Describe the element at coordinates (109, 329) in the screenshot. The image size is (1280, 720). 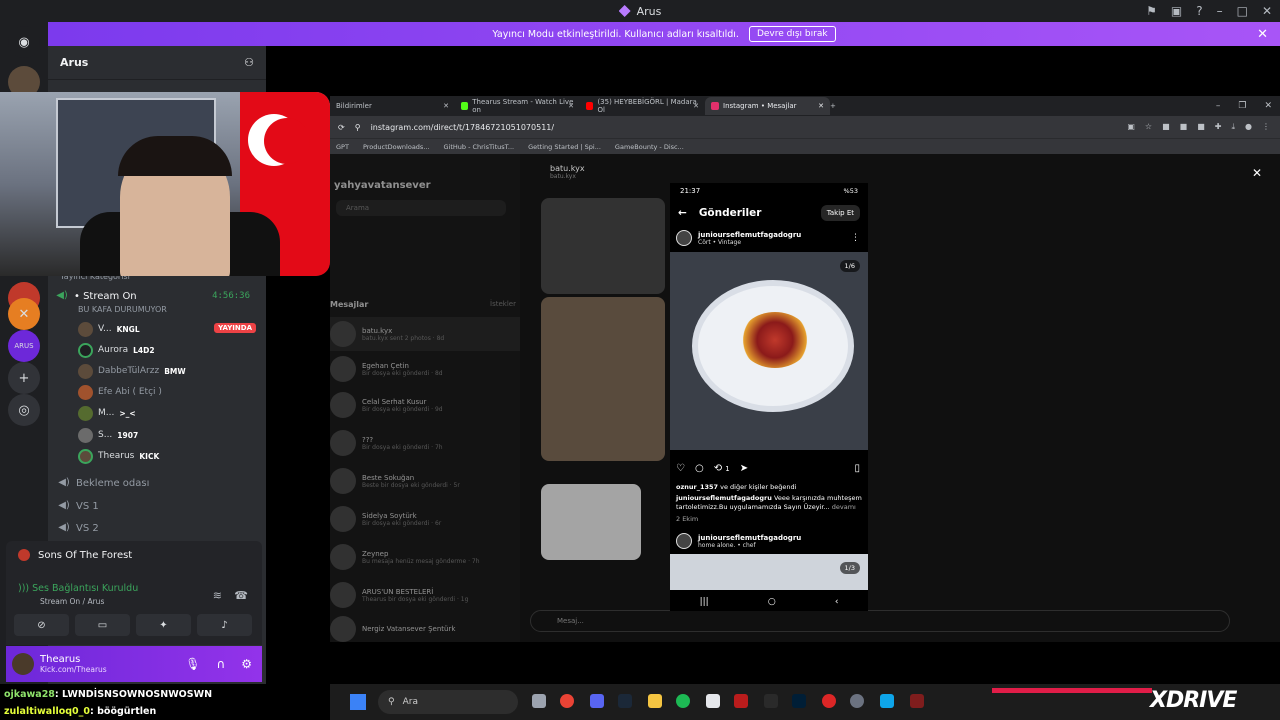
I see `voice-member: V... KNGL` at that location.